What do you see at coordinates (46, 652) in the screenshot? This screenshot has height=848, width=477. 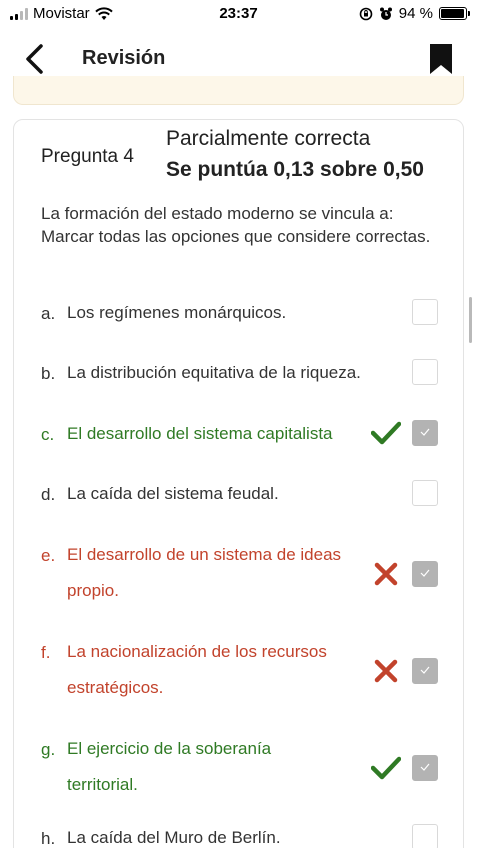 I see `option-letter: f.` at bounding box center [46, 652].